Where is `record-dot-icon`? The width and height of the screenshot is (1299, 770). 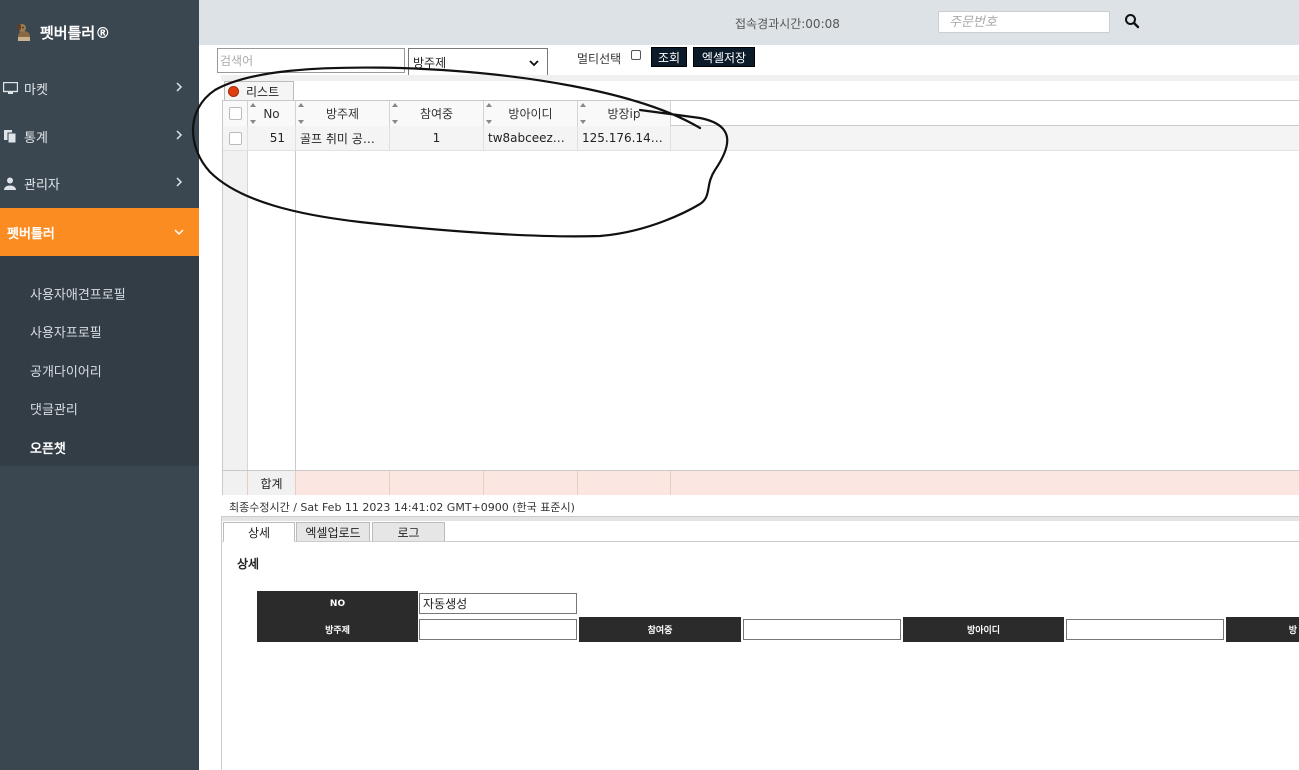 record-dot-icon is located at coordinates (233, 91).